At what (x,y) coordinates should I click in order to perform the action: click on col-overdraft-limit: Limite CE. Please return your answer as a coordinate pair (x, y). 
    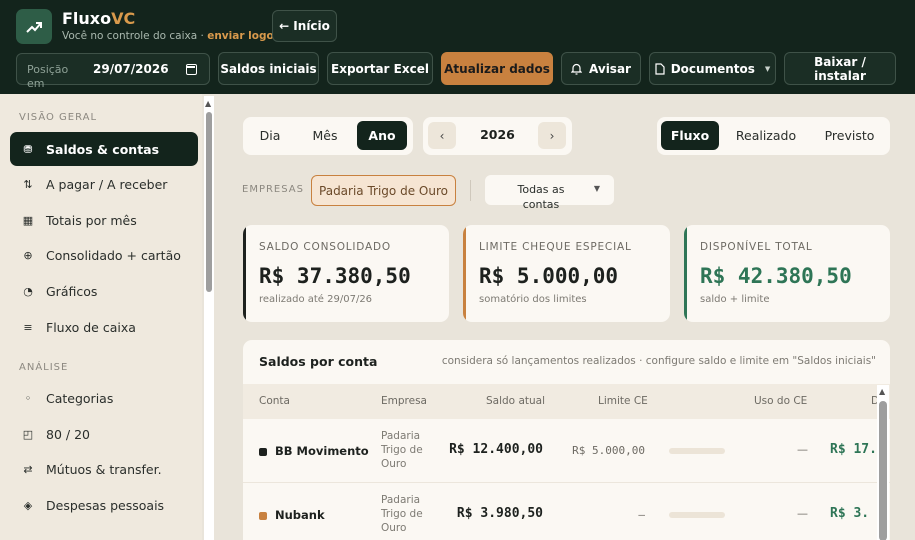
    Looking at the image, I should click on (623, 401).